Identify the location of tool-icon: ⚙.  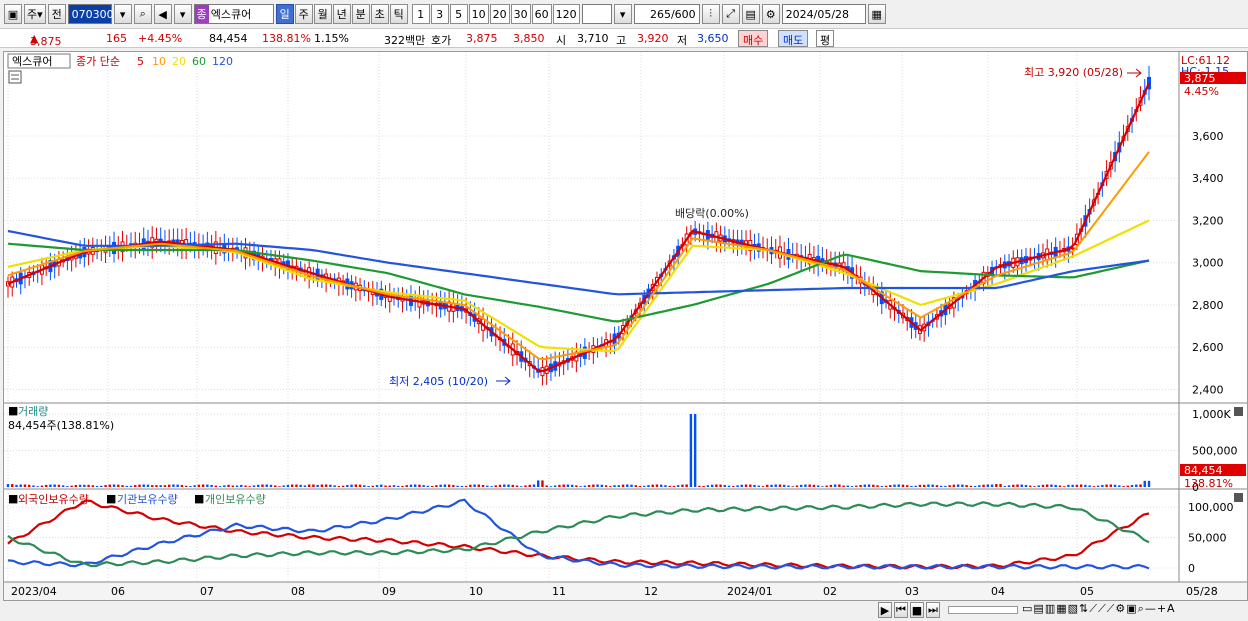
(1120, 609).